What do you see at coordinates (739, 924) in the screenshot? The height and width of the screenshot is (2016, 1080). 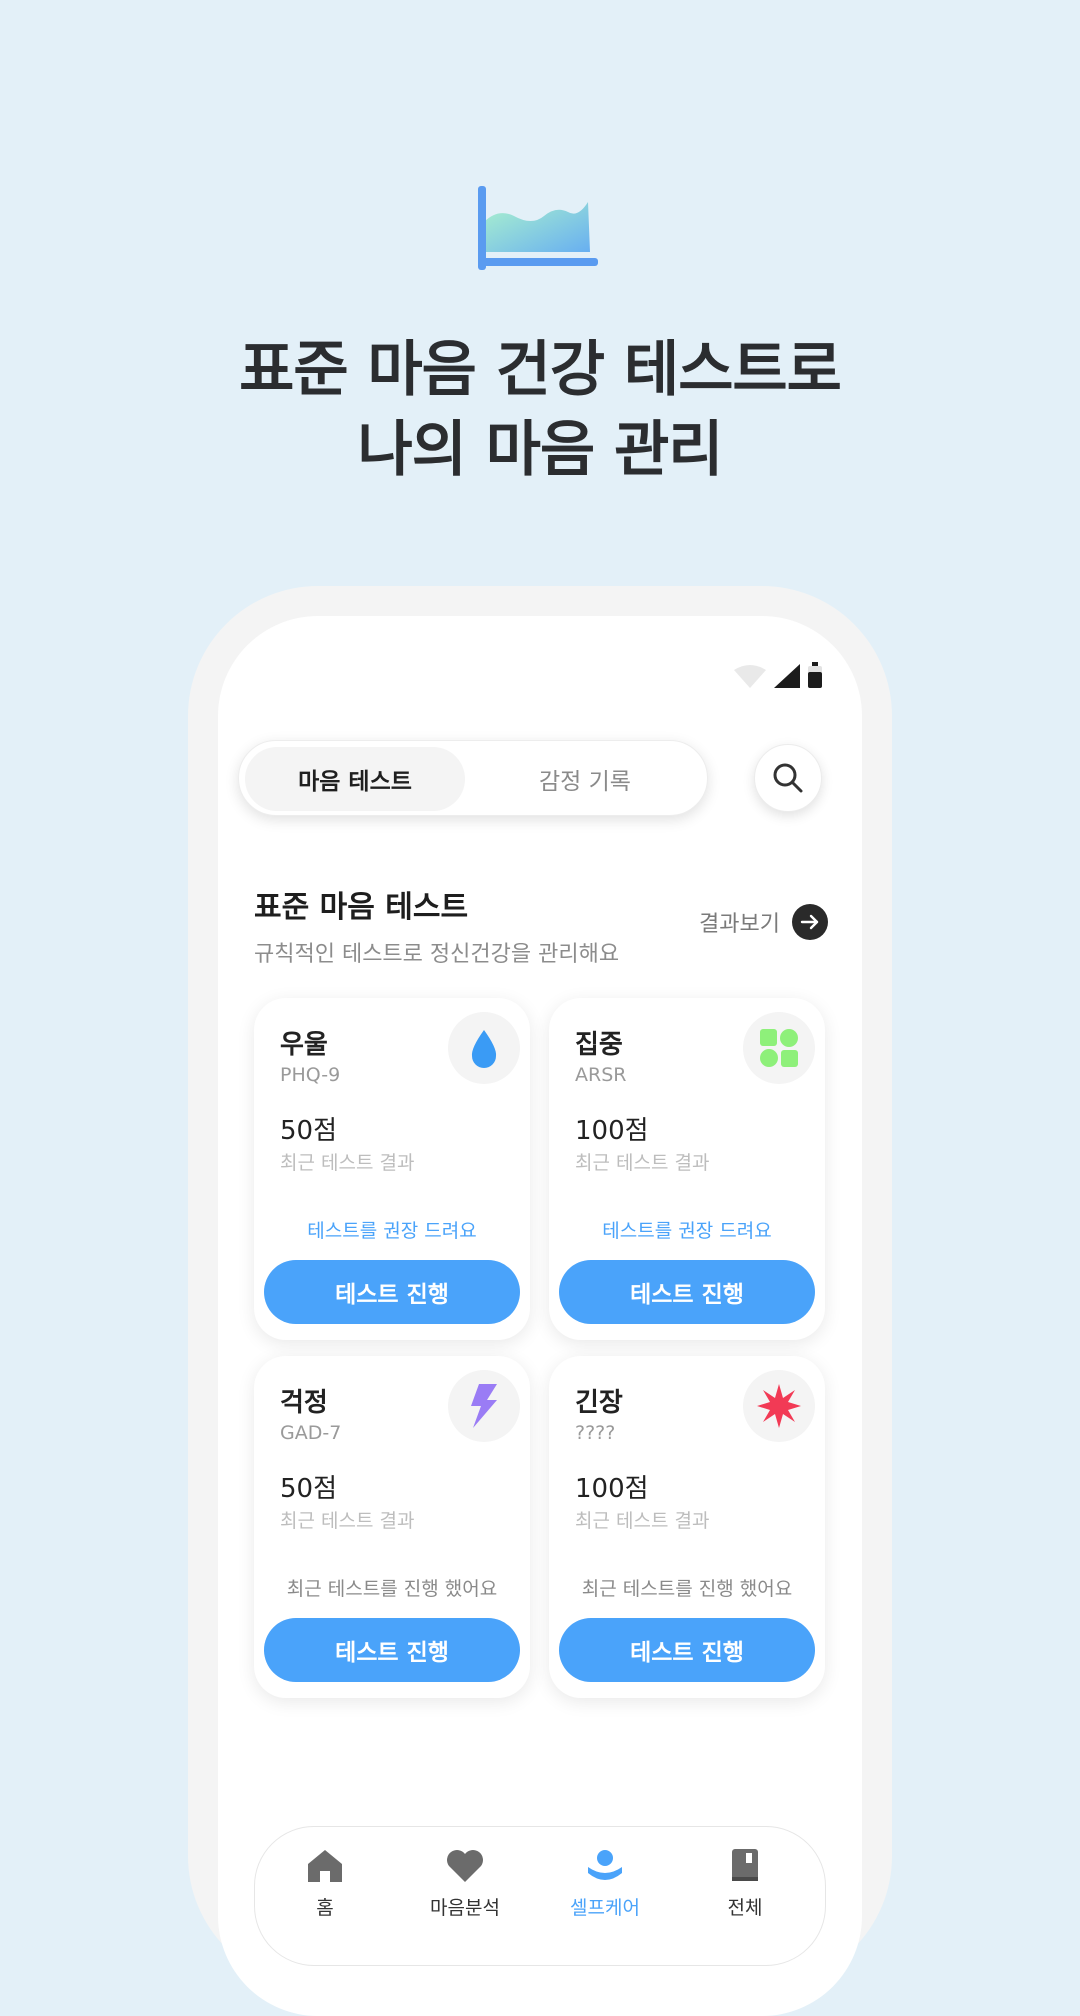 I see `view-results-label: 결과보기` at bounding box center [739, 924].